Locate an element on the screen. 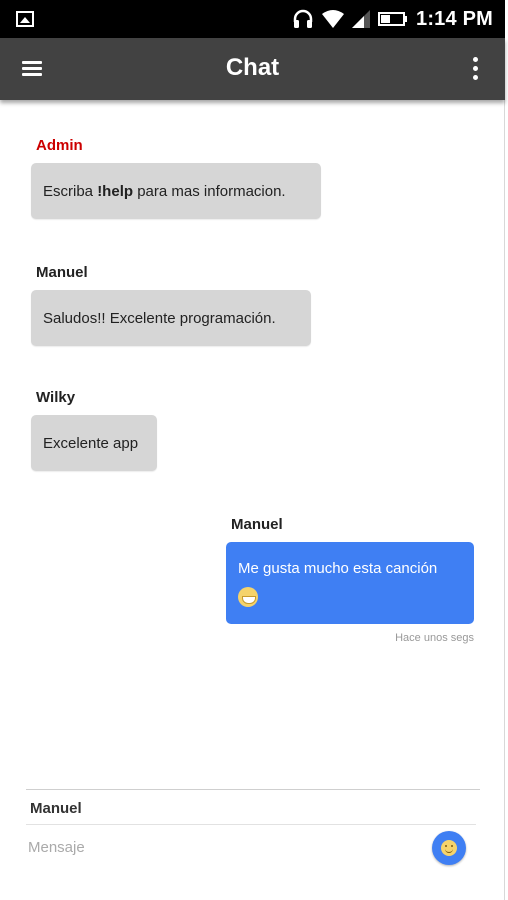  message-bubble: Escriba !help para mas informacion. is located at coordinates (176, 191).